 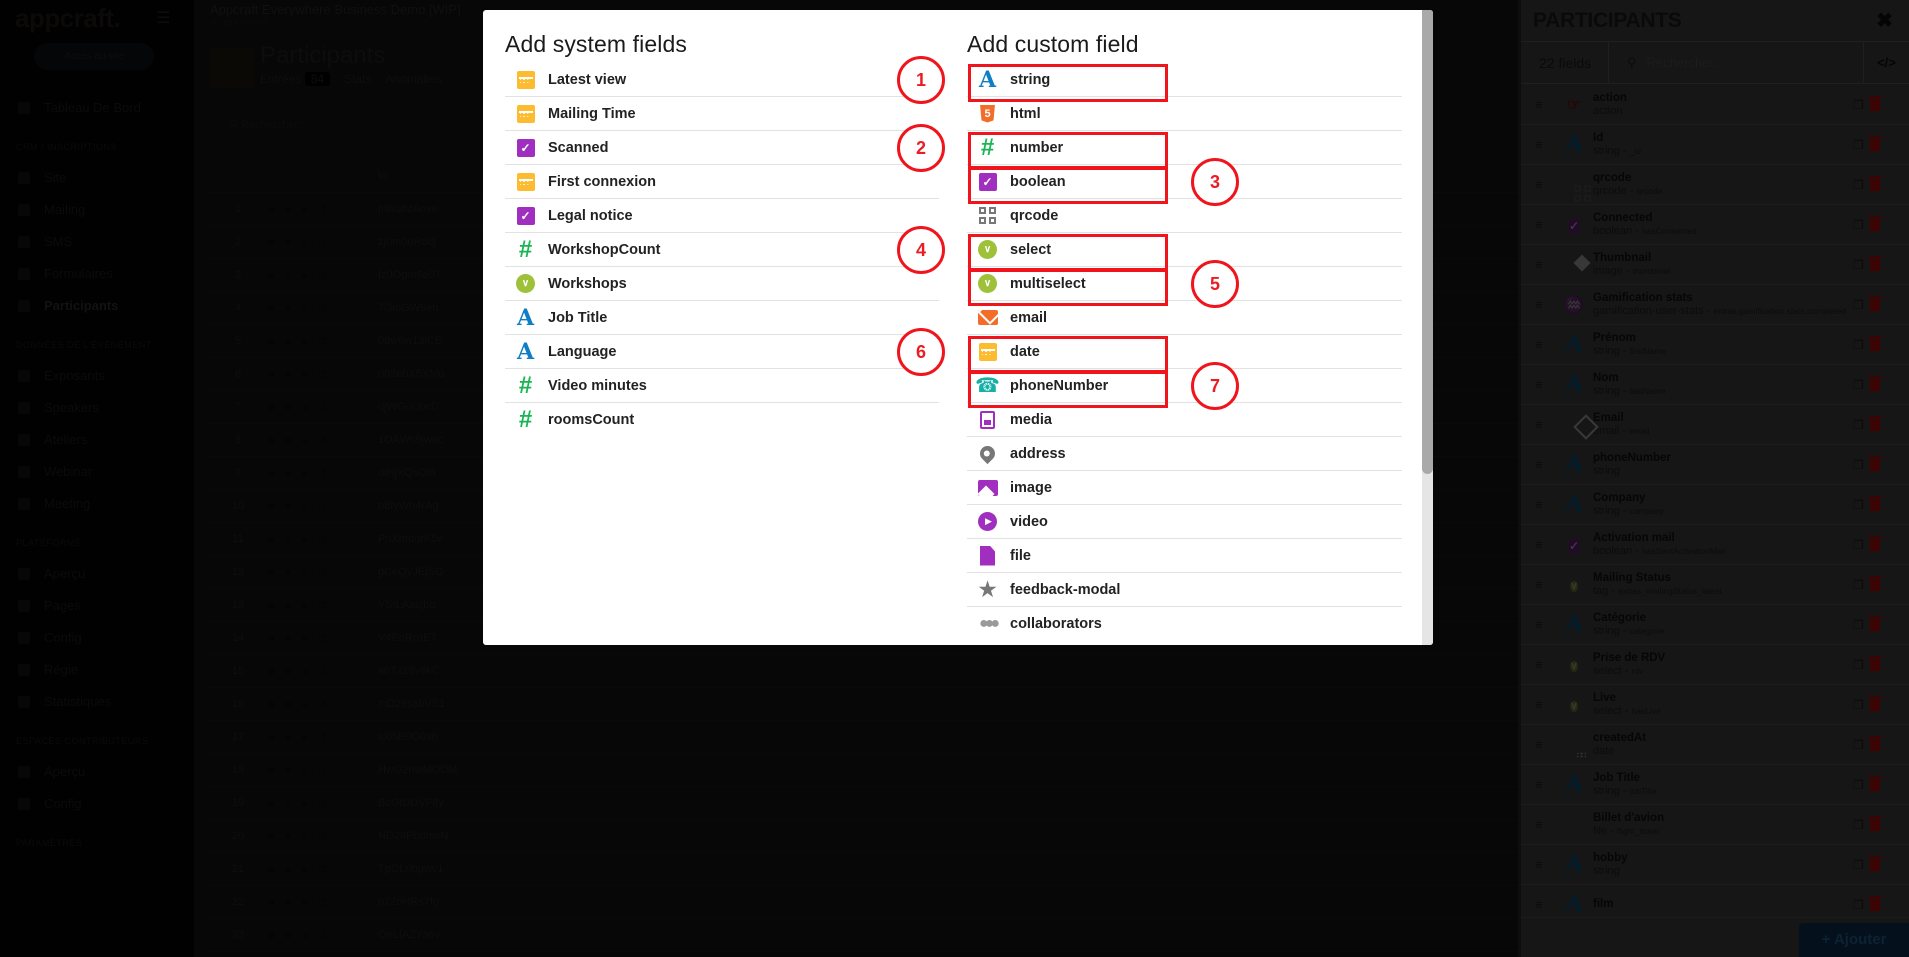 I want to click on system-field-mailing-time: Mailing Time, so click(x=722, y=114).